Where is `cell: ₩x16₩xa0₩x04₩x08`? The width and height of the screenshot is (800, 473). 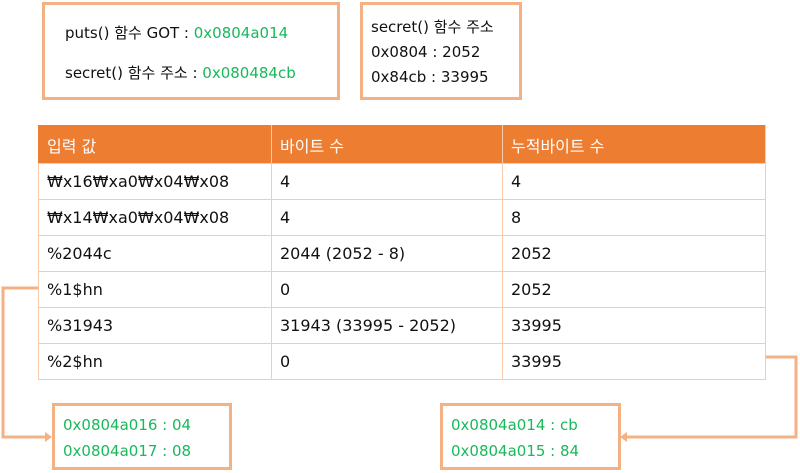 cell: ₩x16₩xa0₩x04₩x08 is located at coordinates (155, 181).